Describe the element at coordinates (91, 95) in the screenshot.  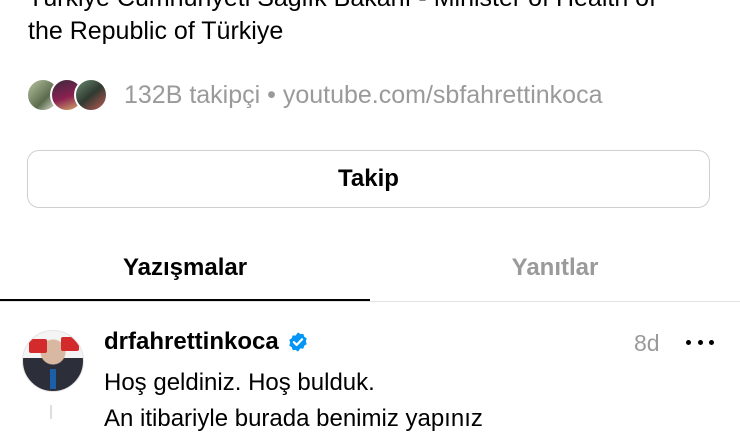
I see `follower-avatar` at that location.